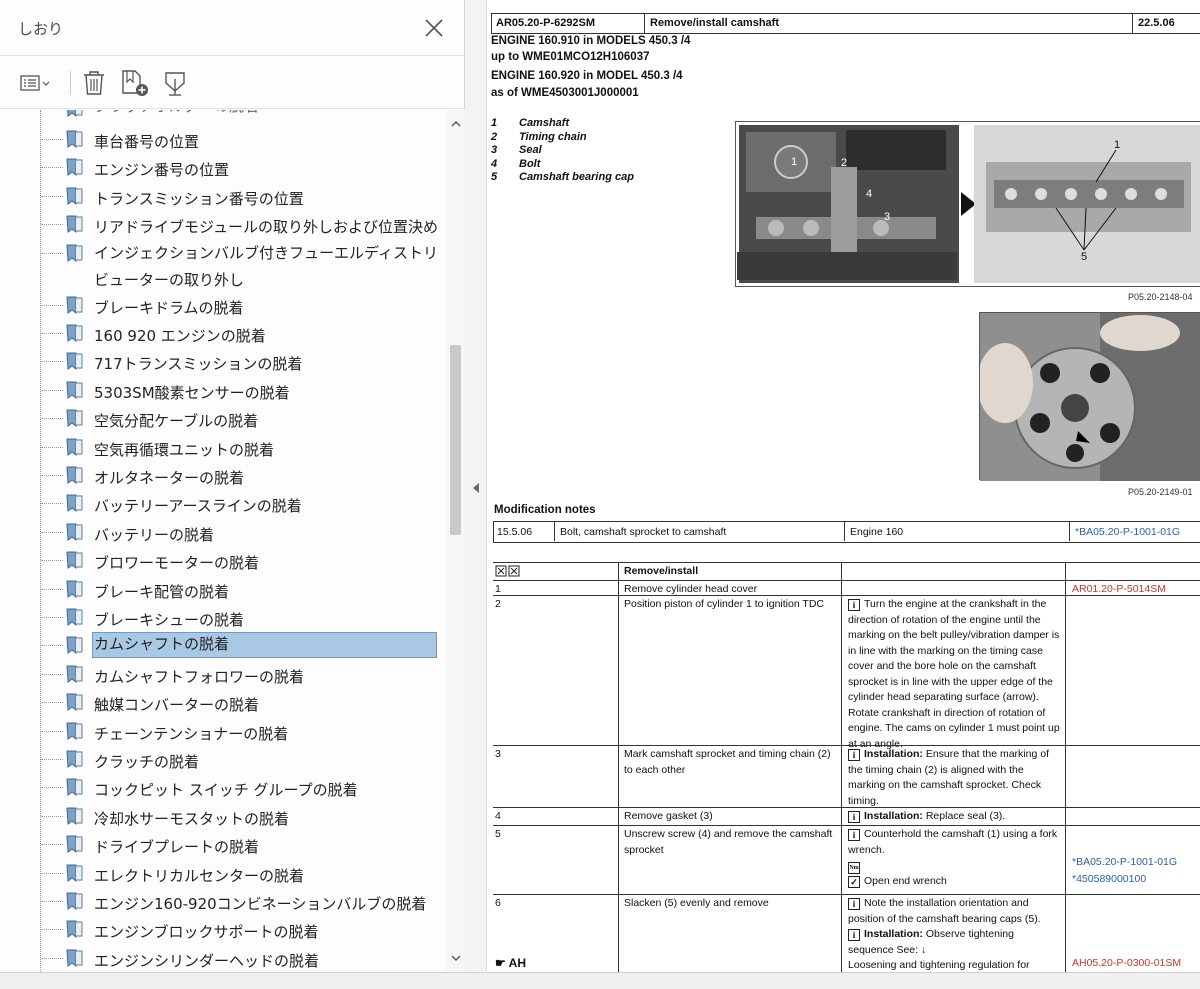  I want to click on bookmark-item: エンジン番号の位置, so click(223, 166).